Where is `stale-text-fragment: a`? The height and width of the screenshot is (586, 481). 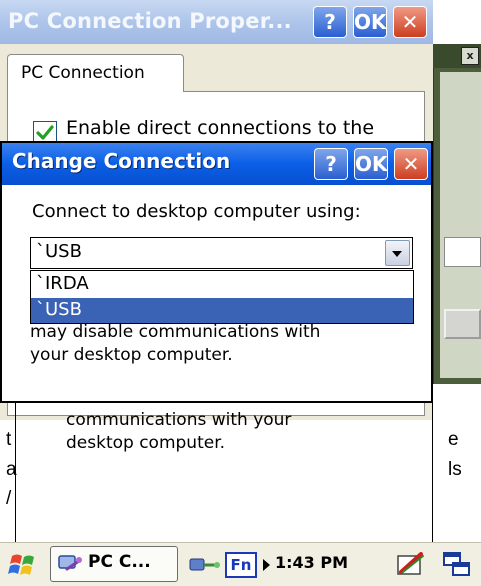
stale-text-fragment: a is located at coordinates (11, 469).